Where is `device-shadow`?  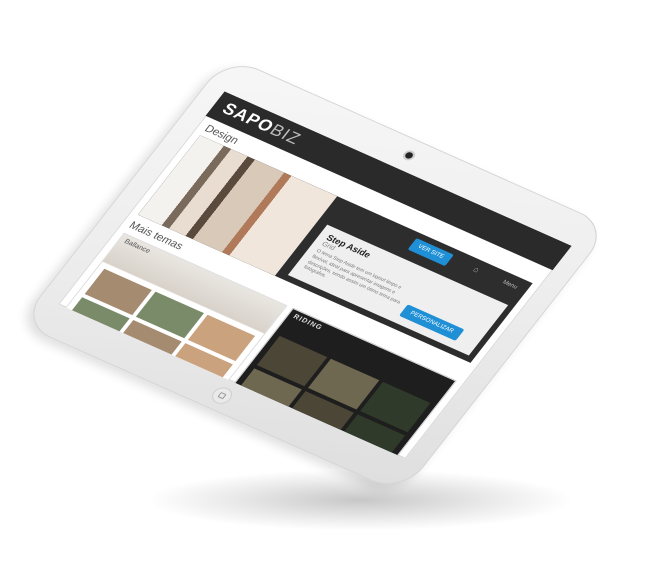
device-shadow is located at coordinates (360, 500).